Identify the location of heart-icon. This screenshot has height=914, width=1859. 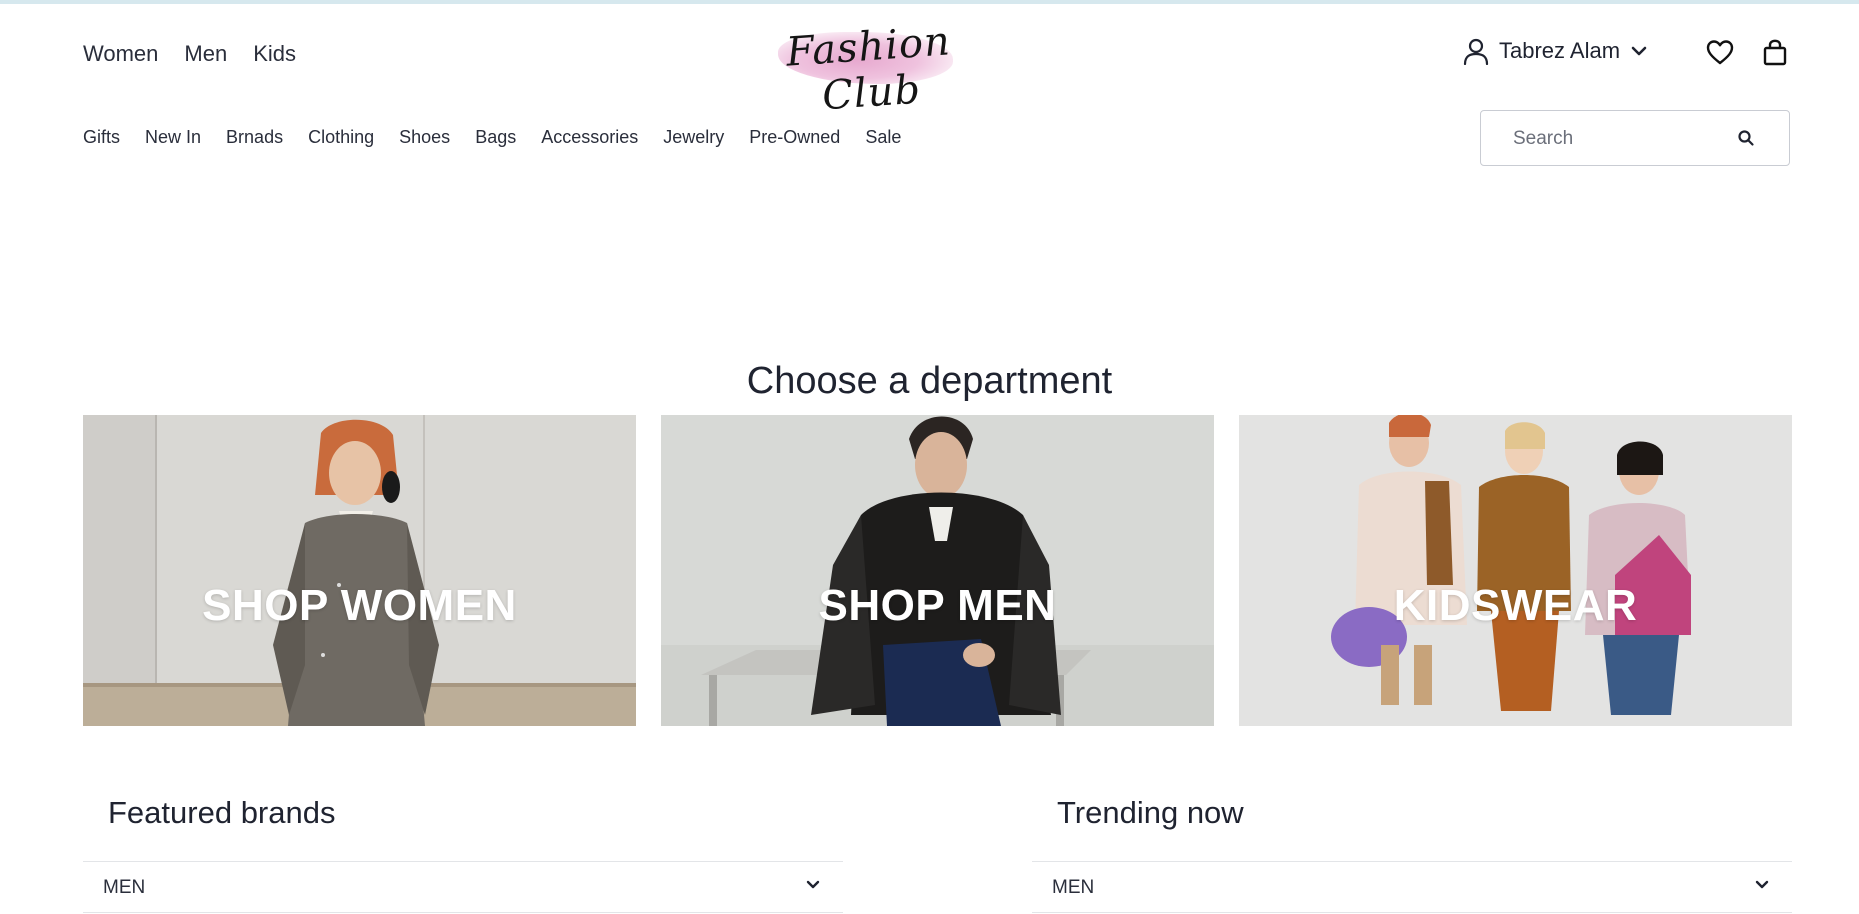
(1720, 55).